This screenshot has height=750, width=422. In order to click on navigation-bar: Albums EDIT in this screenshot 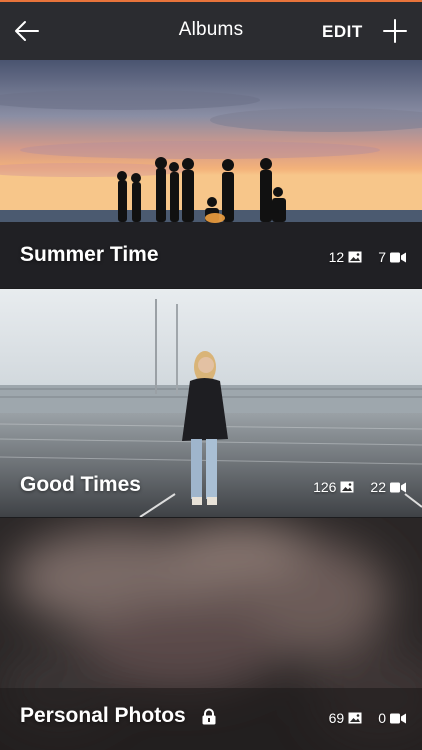, I will do `click(211, 31)`.